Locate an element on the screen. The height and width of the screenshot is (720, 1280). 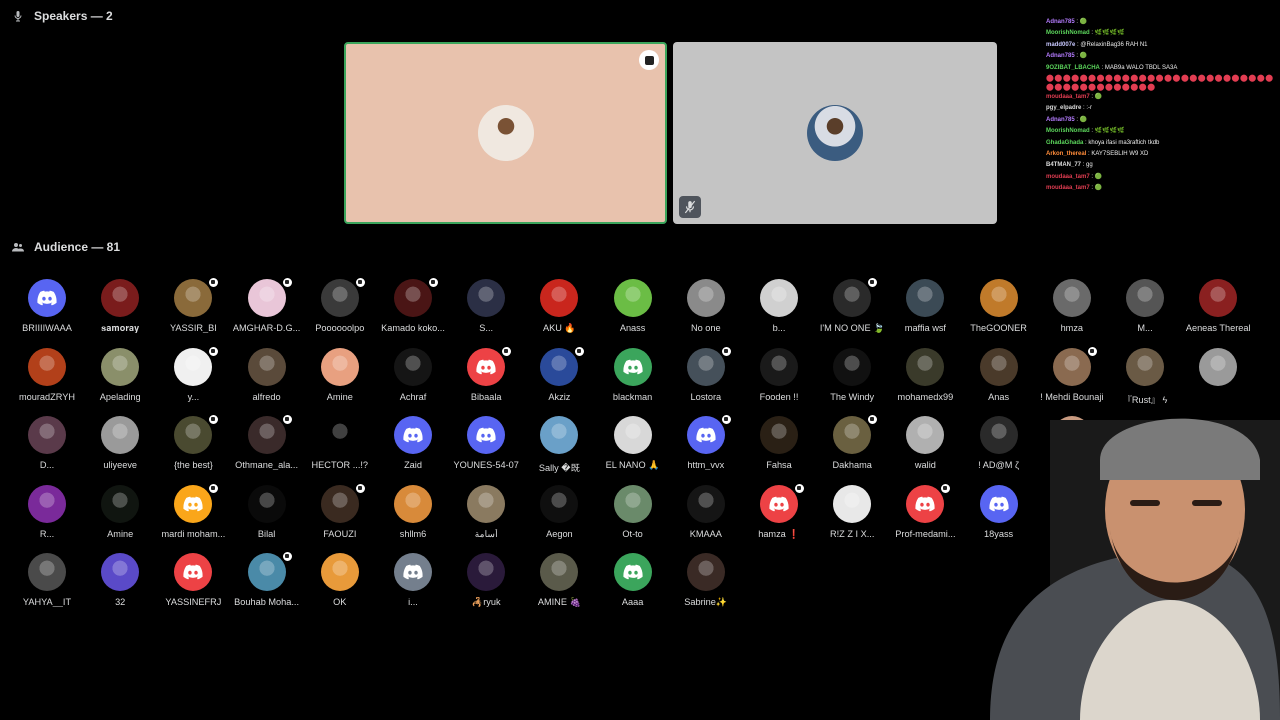
audience-member: hmza is located at coordinates (1072, 309).